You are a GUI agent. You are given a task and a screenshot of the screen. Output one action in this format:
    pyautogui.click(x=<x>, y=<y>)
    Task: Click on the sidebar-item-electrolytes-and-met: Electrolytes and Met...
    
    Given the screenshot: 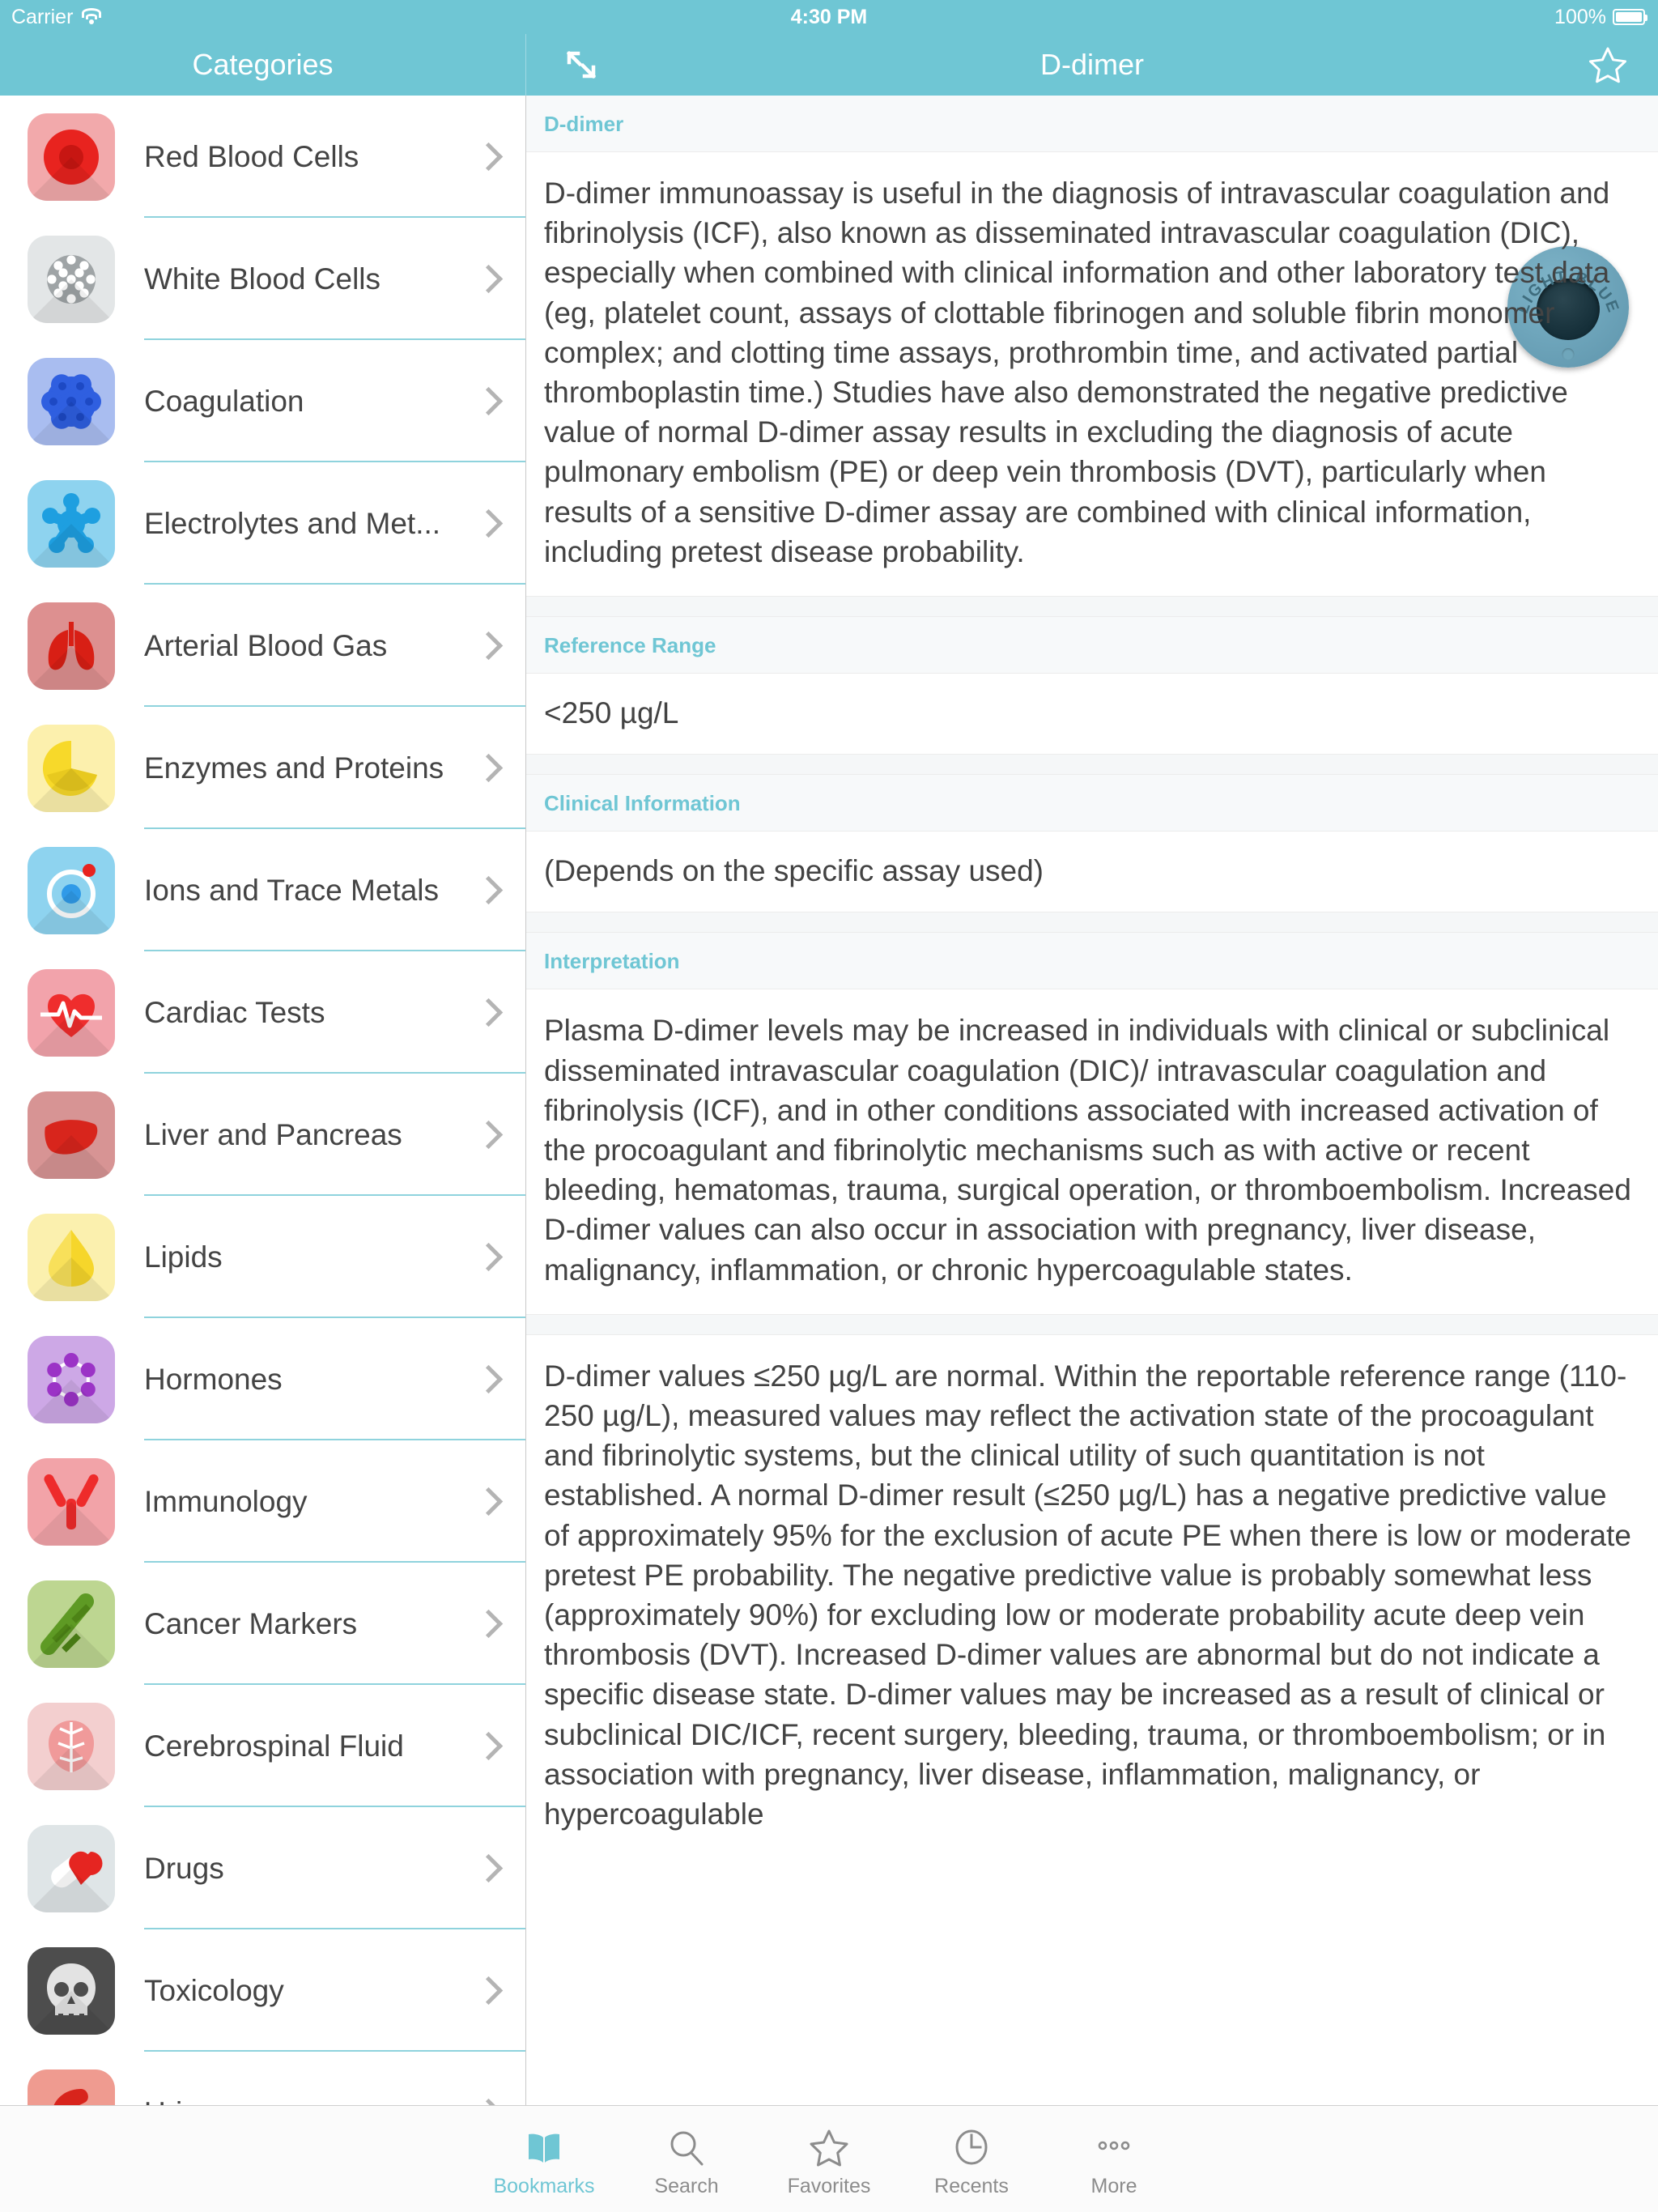 What is the action you would take?
    pyautogui.click(x=262, y=523)
    